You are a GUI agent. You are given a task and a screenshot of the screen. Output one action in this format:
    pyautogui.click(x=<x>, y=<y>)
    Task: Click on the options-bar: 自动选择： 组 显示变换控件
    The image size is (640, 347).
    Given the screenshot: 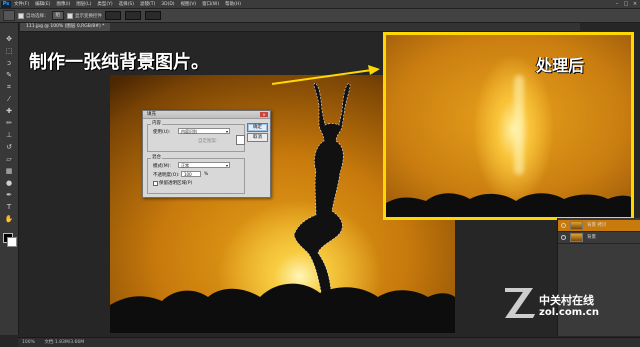 What is the action you would take?
    pyautogui.click(x=320, y=16)
    